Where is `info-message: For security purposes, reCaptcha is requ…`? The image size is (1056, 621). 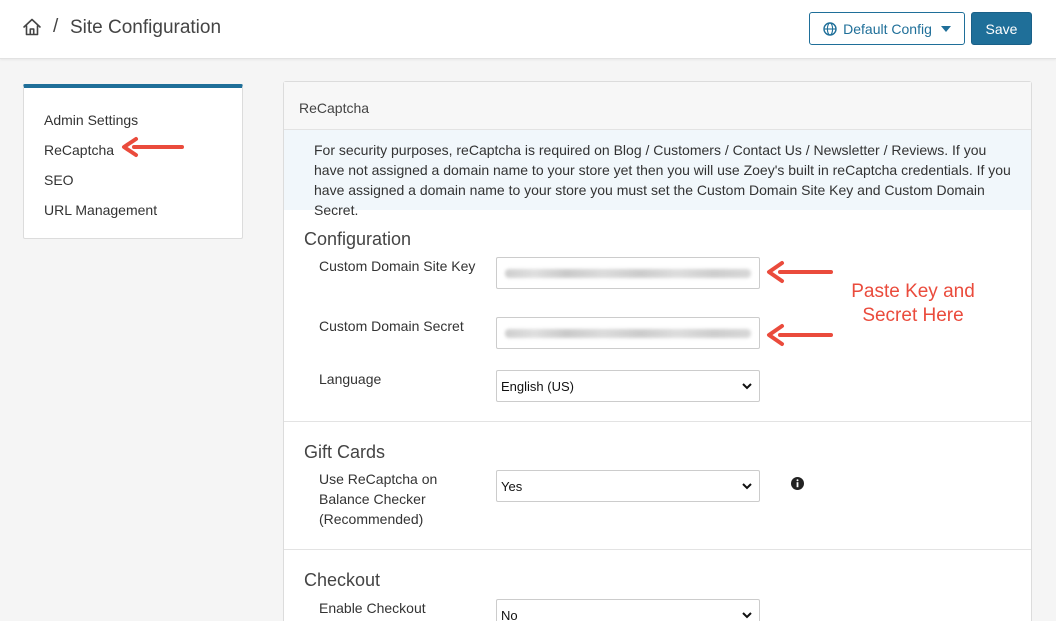
info-message: For security purposes, reCaptcha is requ… is located at coordinates (657, 174).